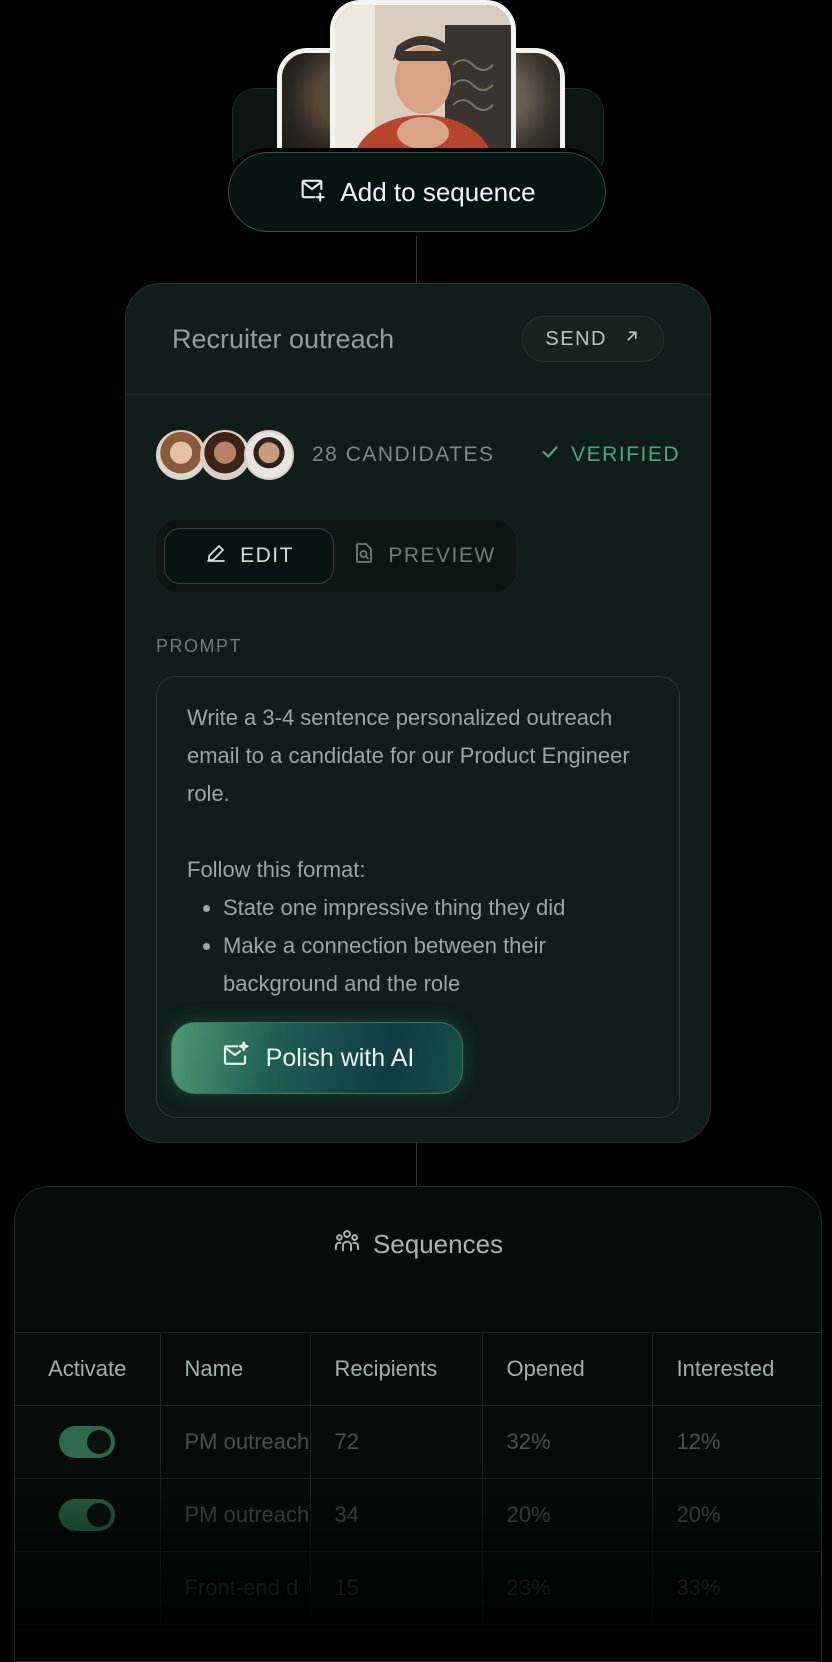  I want to click on table-row: PM outreach 72 32% 12%, so click(418, 1442).